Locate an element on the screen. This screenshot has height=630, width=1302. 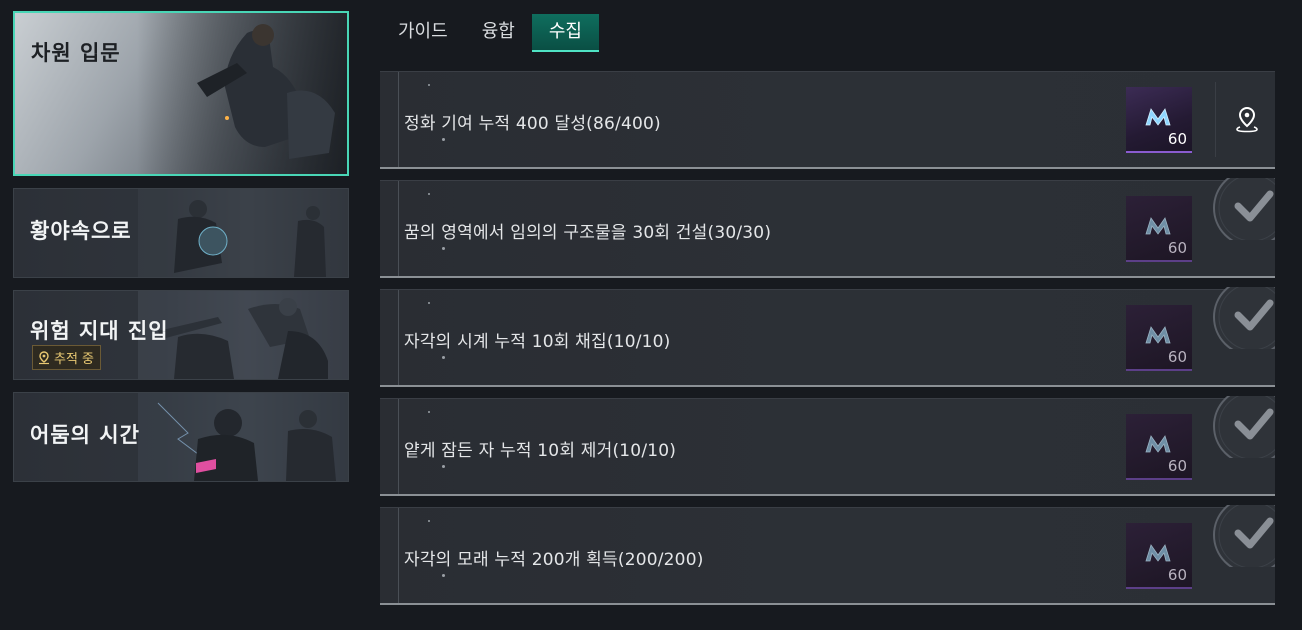
chapter-card-danger-zone: 위험 지대 진입 추적 중 is located at coordinates (181, 335).